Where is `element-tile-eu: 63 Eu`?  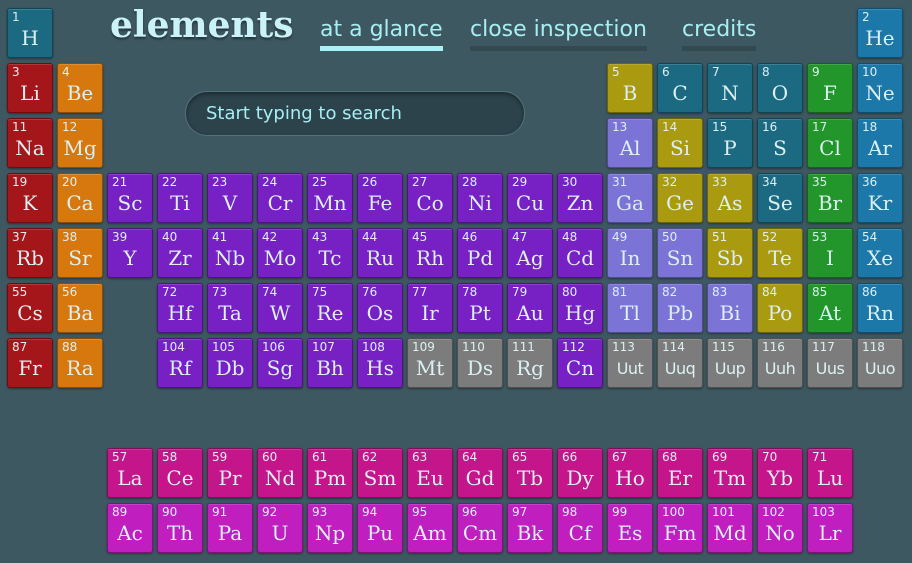
element-tile-eu: 63 Eu is located at coordinates (430, 473).